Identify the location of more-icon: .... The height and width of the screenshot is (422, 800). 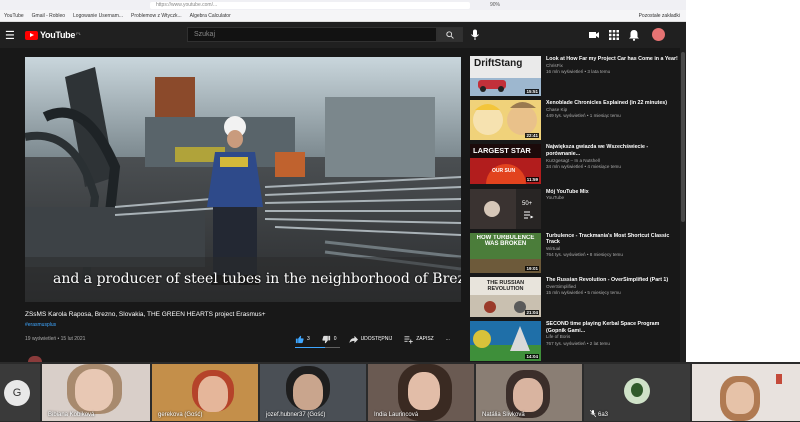
(447, 339).